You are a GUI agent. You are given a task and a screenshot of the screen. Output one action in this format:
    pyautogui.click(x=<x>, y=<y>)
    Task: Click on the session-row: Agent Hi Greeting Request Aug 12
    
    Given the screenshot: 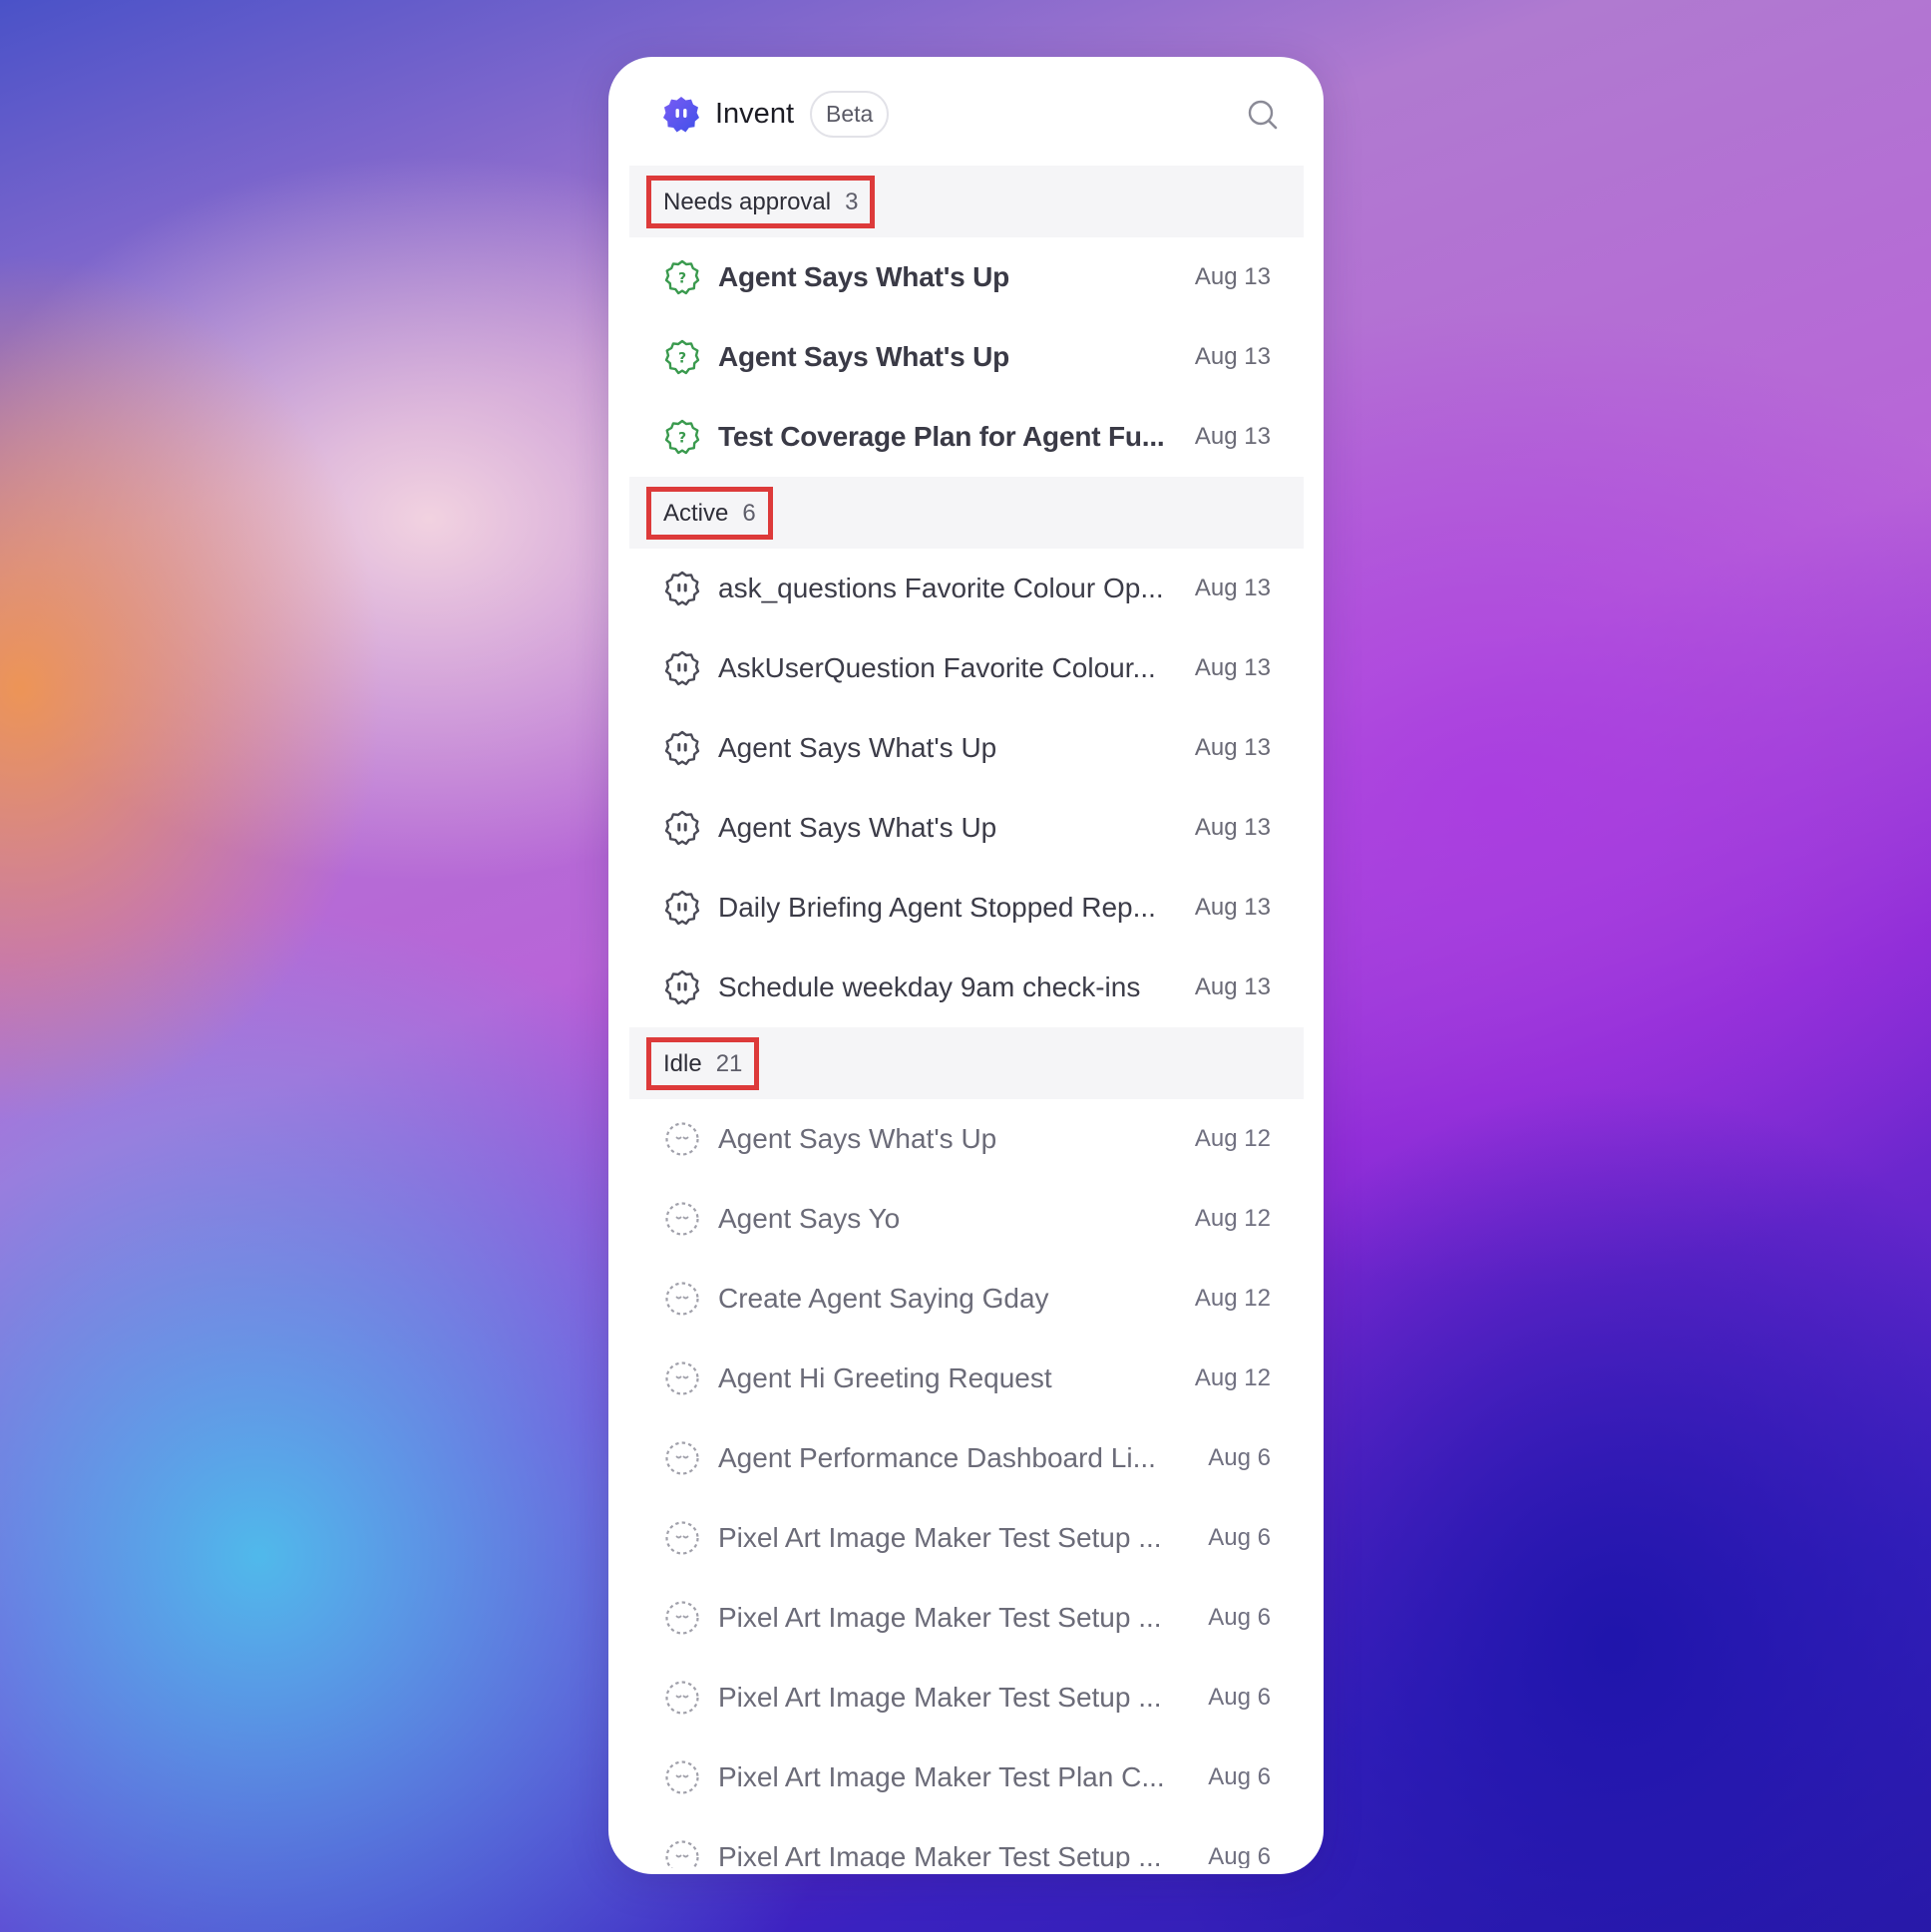 What is the action you would take?
    pyautogui.click(x=966, y=1379)
    